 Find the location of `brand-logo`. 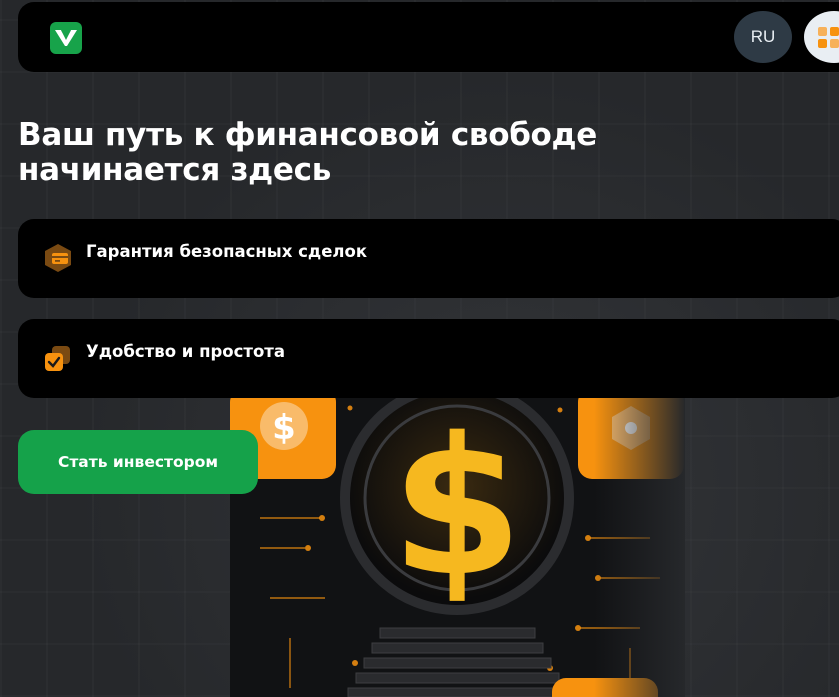

brand-logo is located at coordinates (66, 38).